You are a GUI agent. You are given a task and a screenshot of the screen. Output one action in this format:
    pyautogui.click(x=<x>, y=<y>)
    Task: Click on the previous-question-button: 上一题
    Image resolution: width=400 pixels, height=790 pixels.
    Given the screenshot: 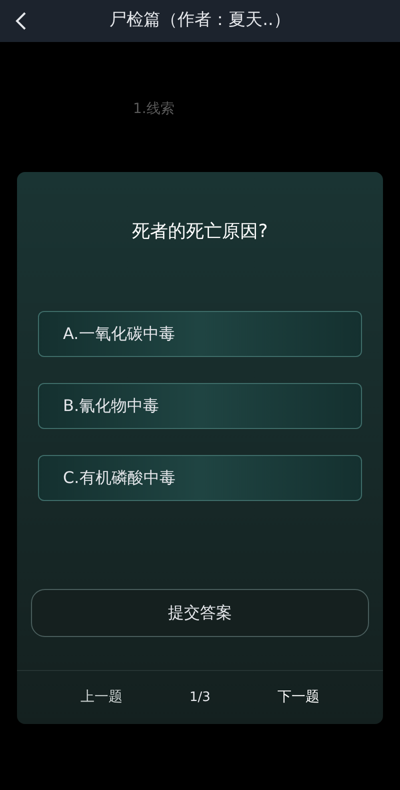 What is the action you would take?
    pyautogui.click(x=101, y=697)
    